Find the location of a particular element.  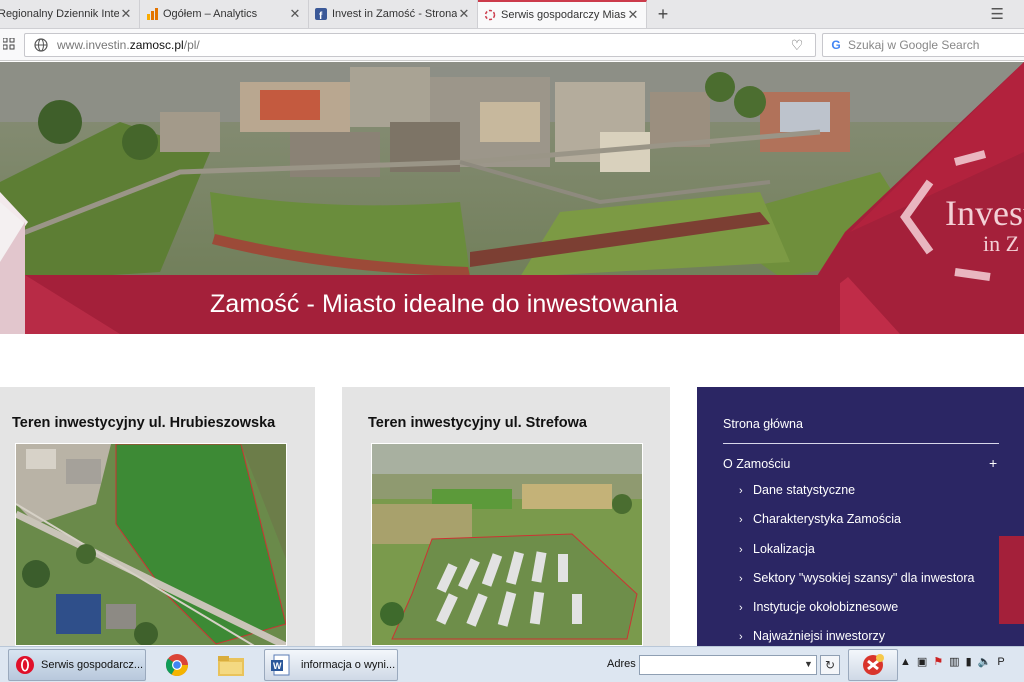

url-path: /pl/ is located at coordinates (191, 45).